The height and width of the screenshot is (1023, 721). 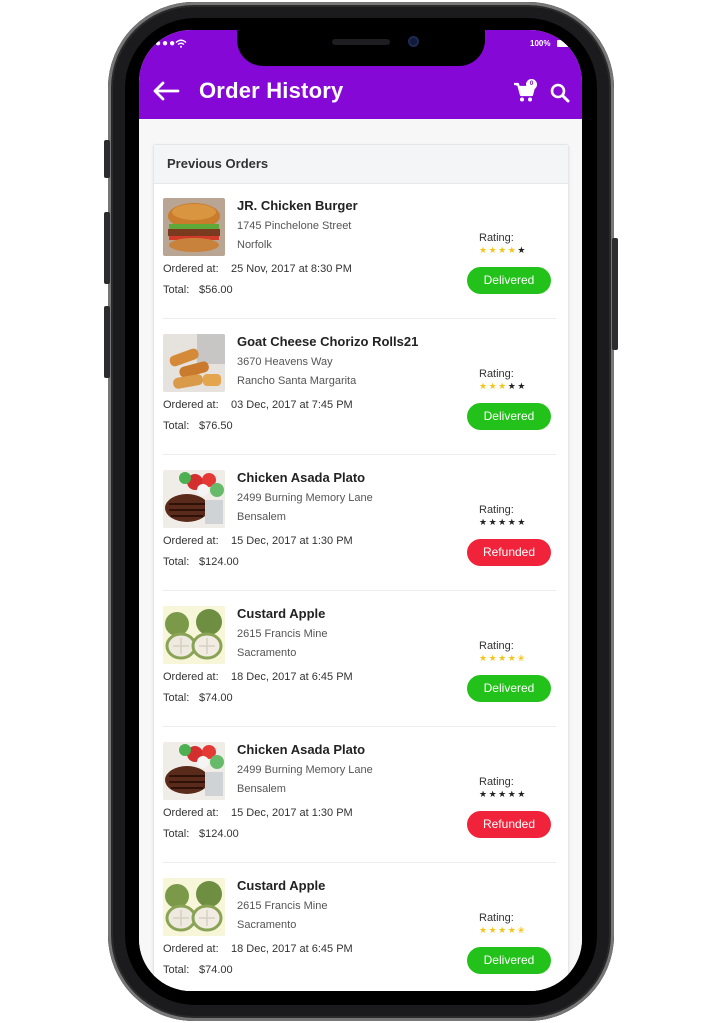 I want to click on address-line1: 3670 Heavens Way, so click(x=285, y=362).